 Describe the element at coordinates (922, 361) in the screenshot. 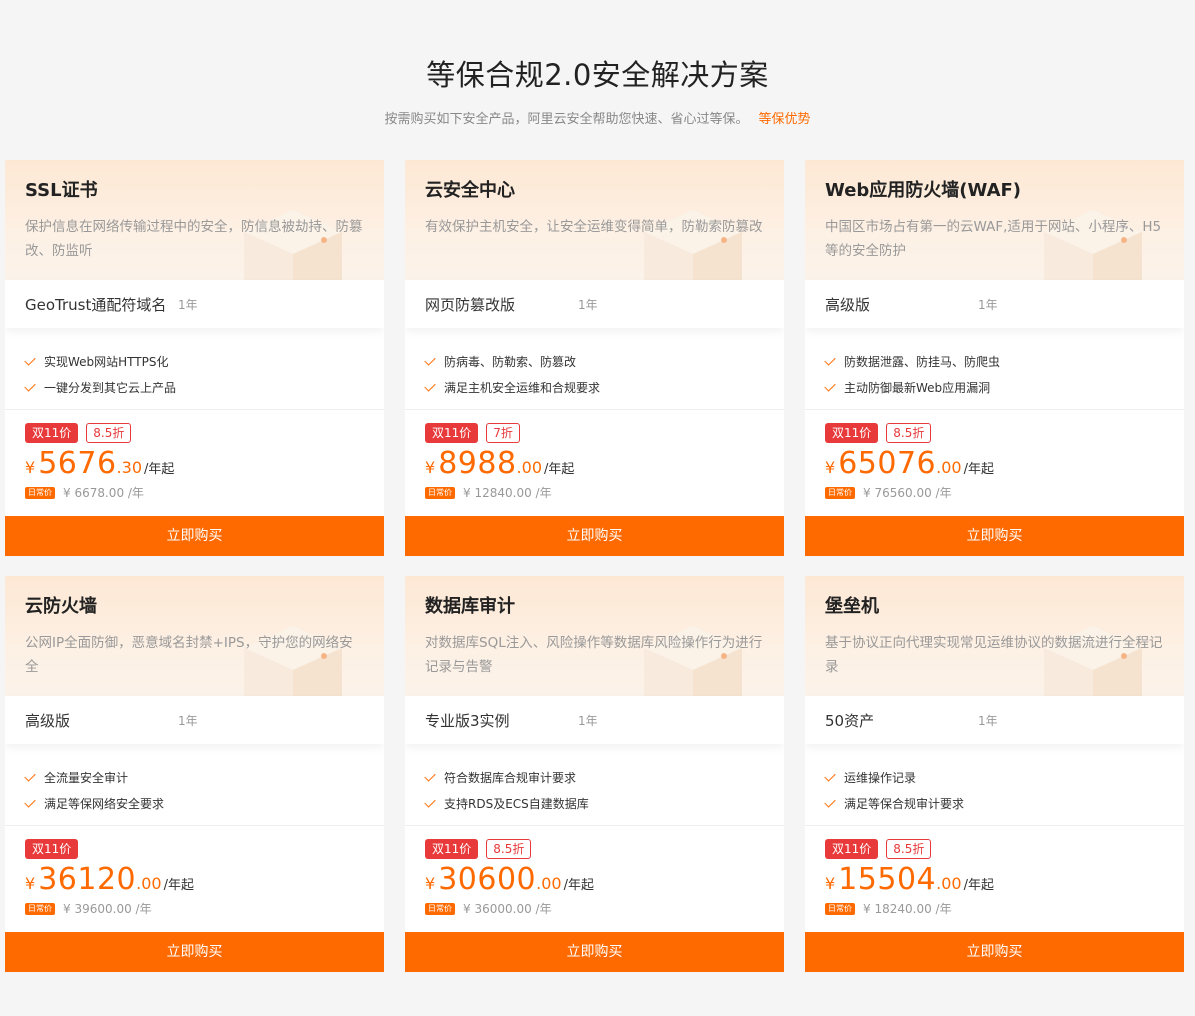

I see `feature-text: 防数据泄露、防挂马、防爬虫` at that location.